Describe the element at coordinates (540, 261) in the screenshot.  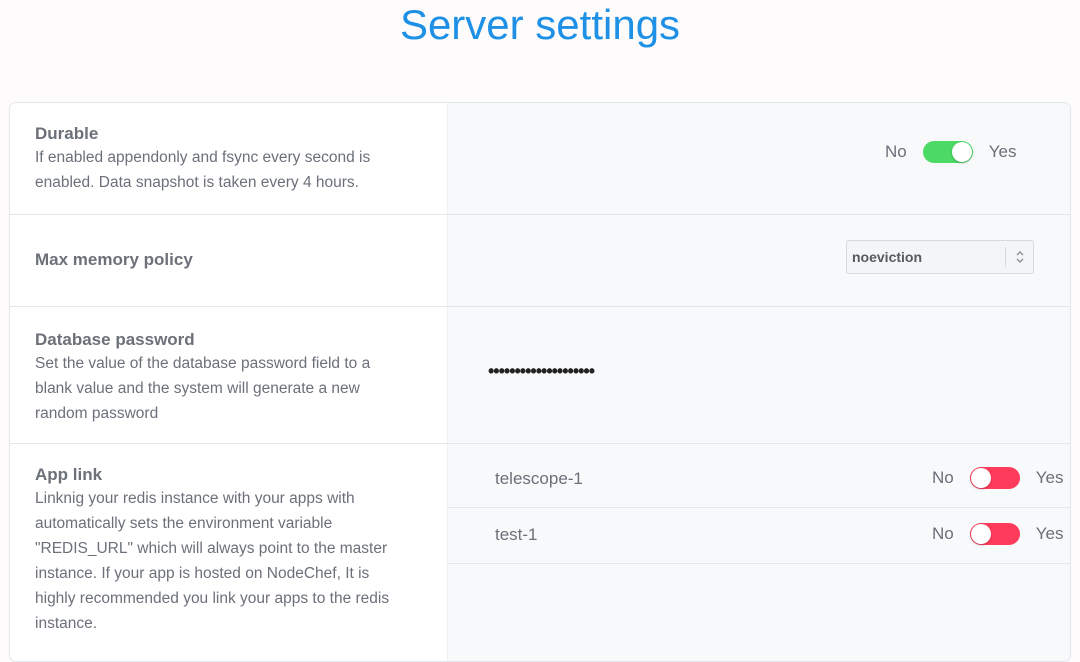
I see `setting-row-max-memory-policy: Max memory policy noeviction` at that location.